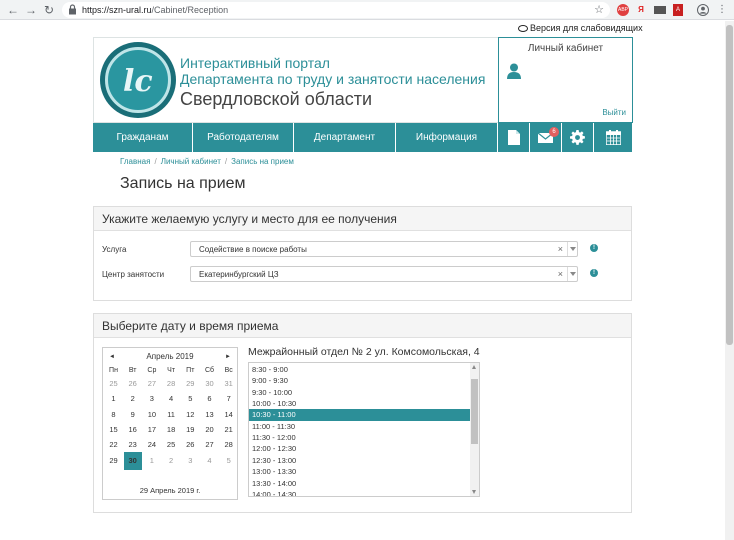  Describe the element at coordinates (143, 137) in the screenshot. I see `nav-citizens: Гражданам` at that location.